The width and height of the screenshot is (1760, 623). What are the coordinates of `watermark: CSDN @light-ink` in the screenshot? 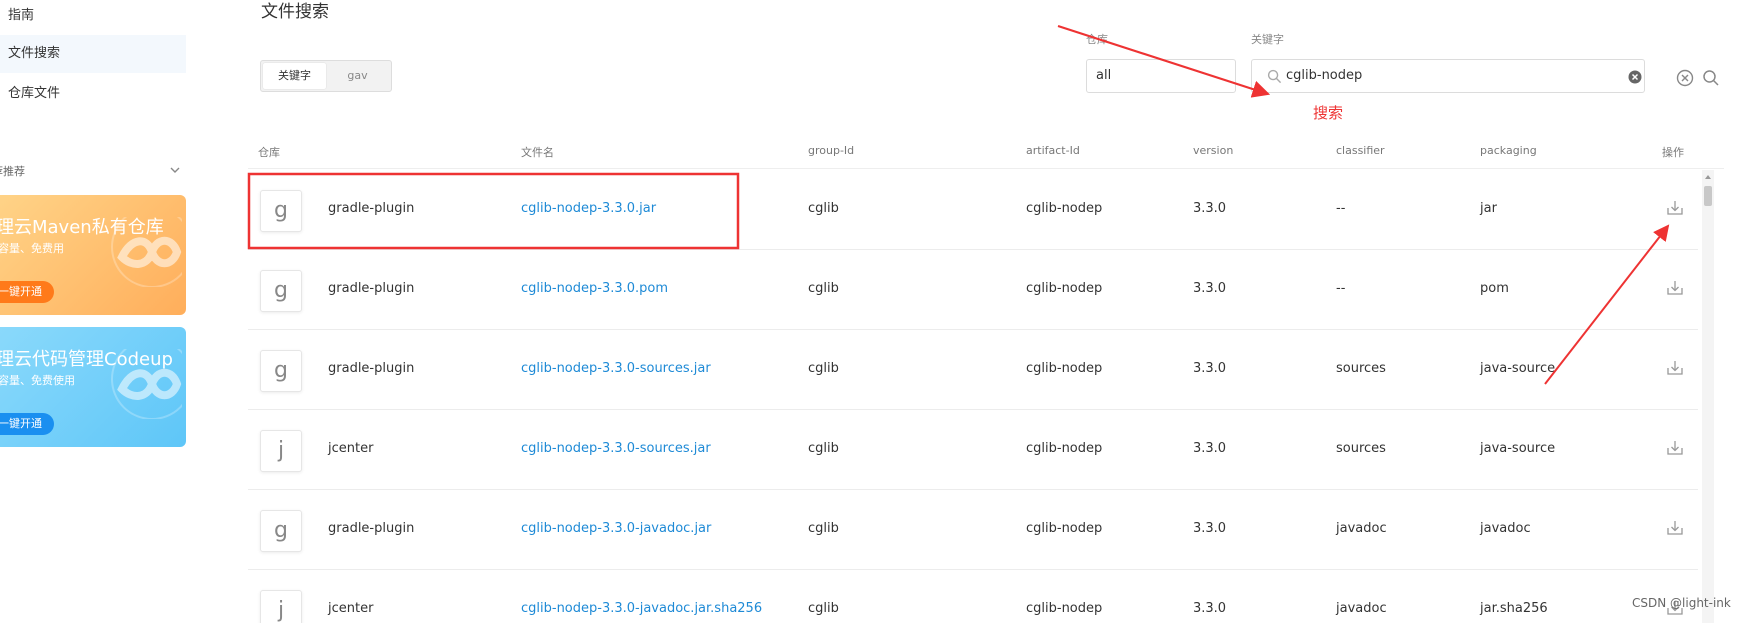 It's located at (1681, 603).